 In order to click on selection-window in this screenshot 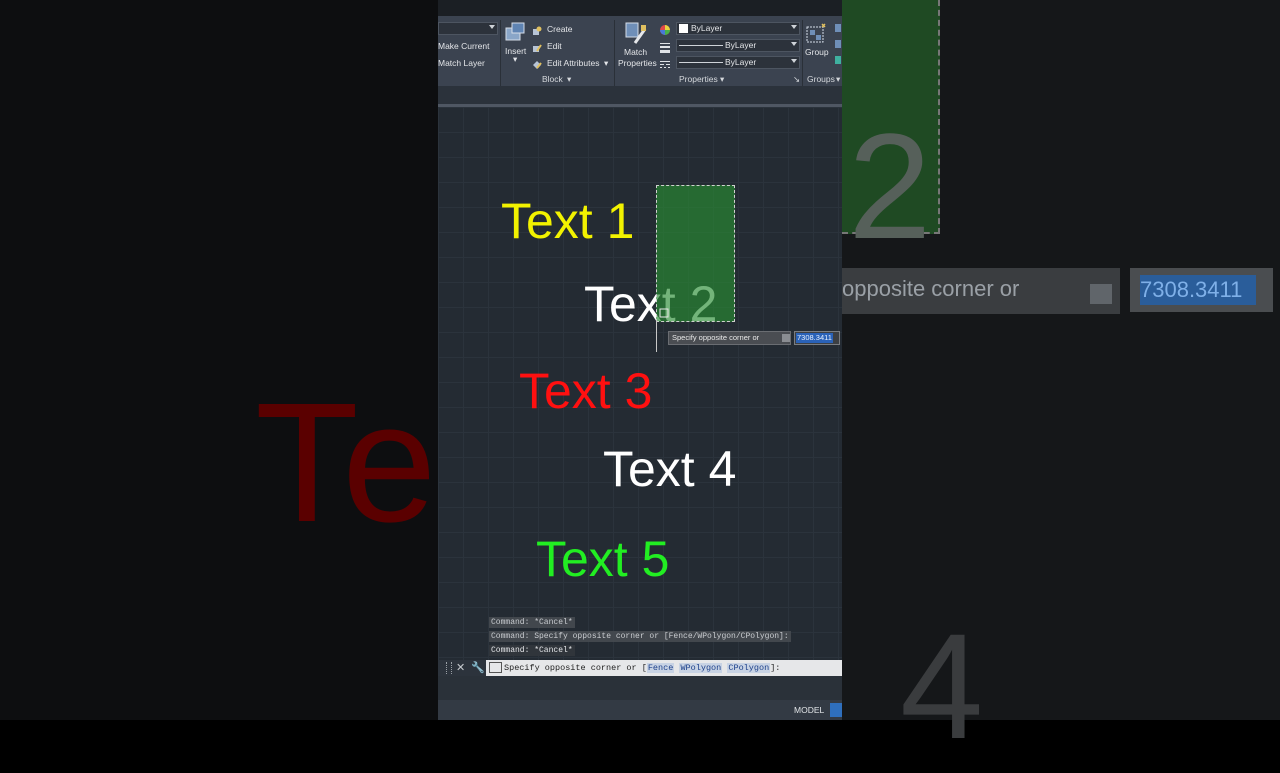, I will do `click(695, 253)`.